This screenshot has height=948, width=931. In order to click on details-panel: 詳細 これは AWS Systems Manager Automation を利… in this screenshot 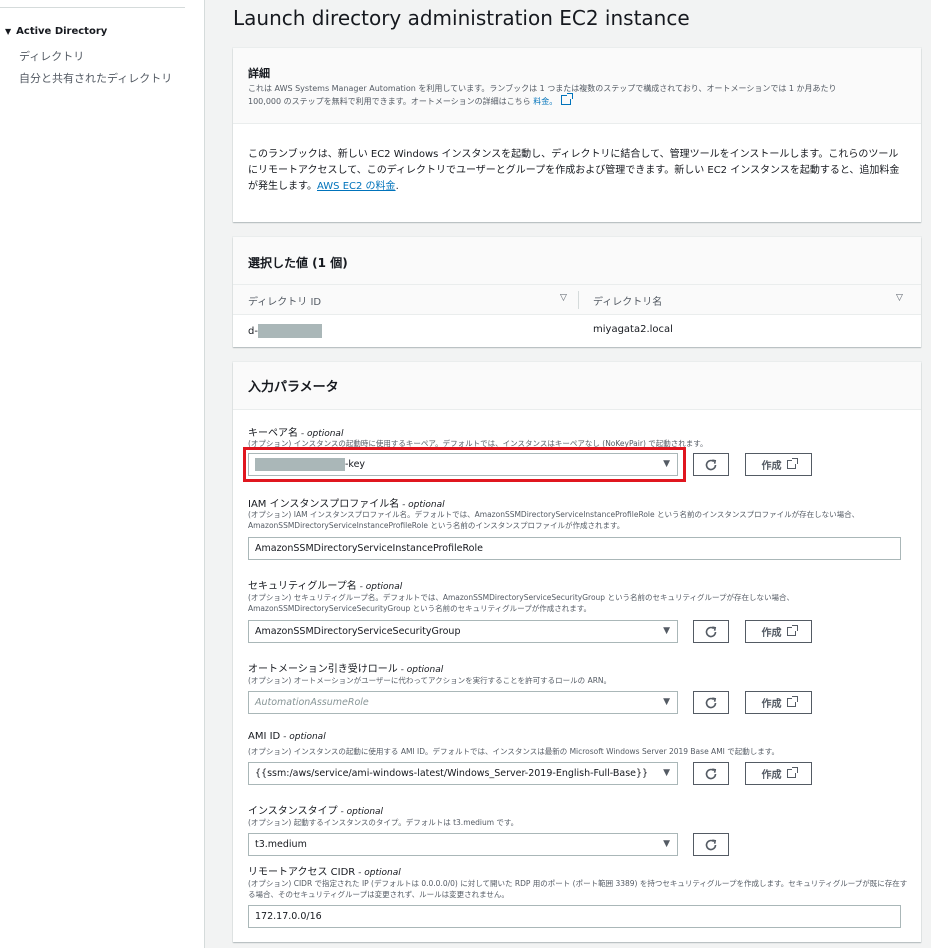, I will do `click(577, 135)`.